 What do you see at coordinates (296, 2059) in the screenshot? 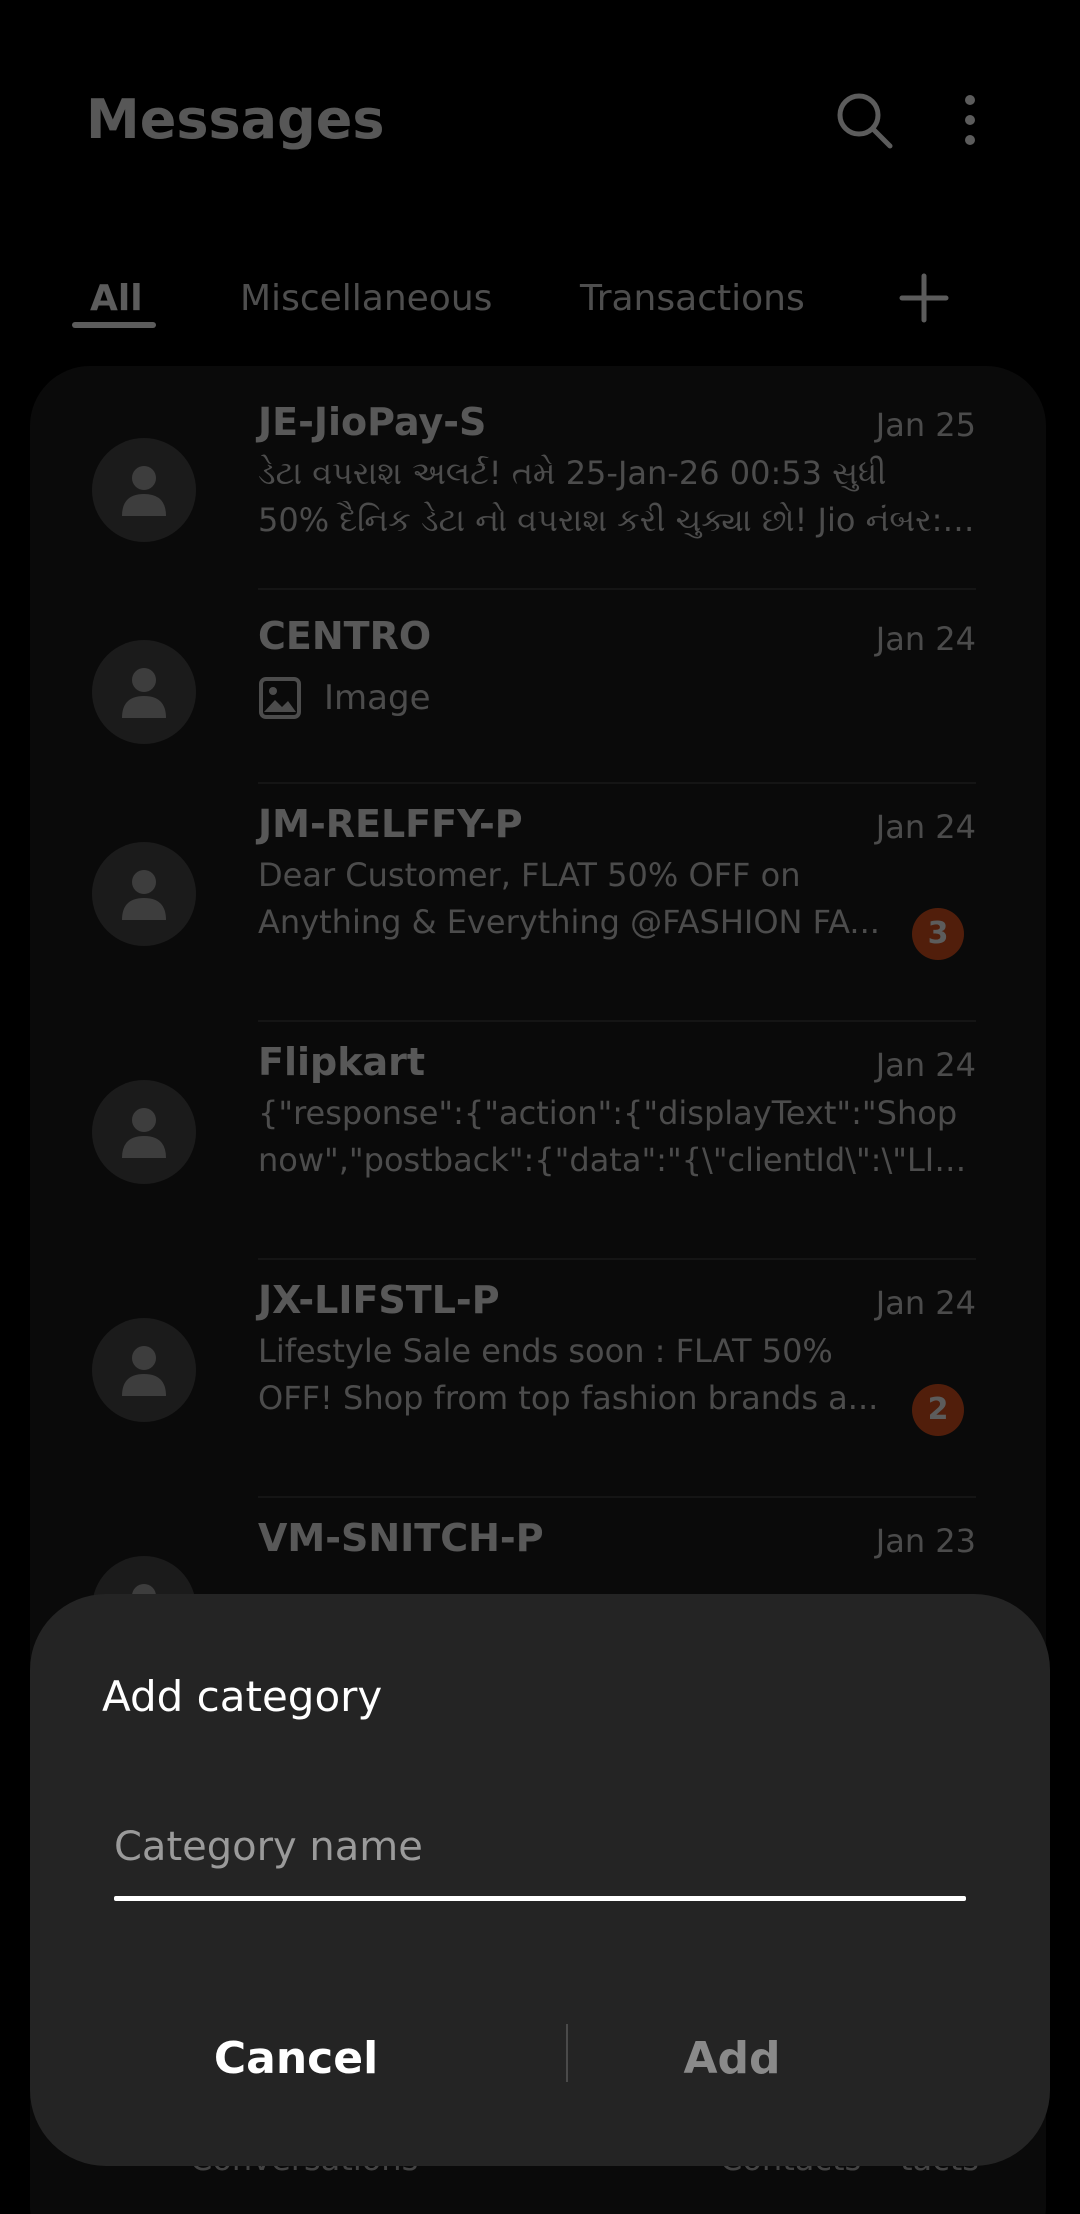
I see `cancel-button: Cancel` at bounding box center [296, 2059].